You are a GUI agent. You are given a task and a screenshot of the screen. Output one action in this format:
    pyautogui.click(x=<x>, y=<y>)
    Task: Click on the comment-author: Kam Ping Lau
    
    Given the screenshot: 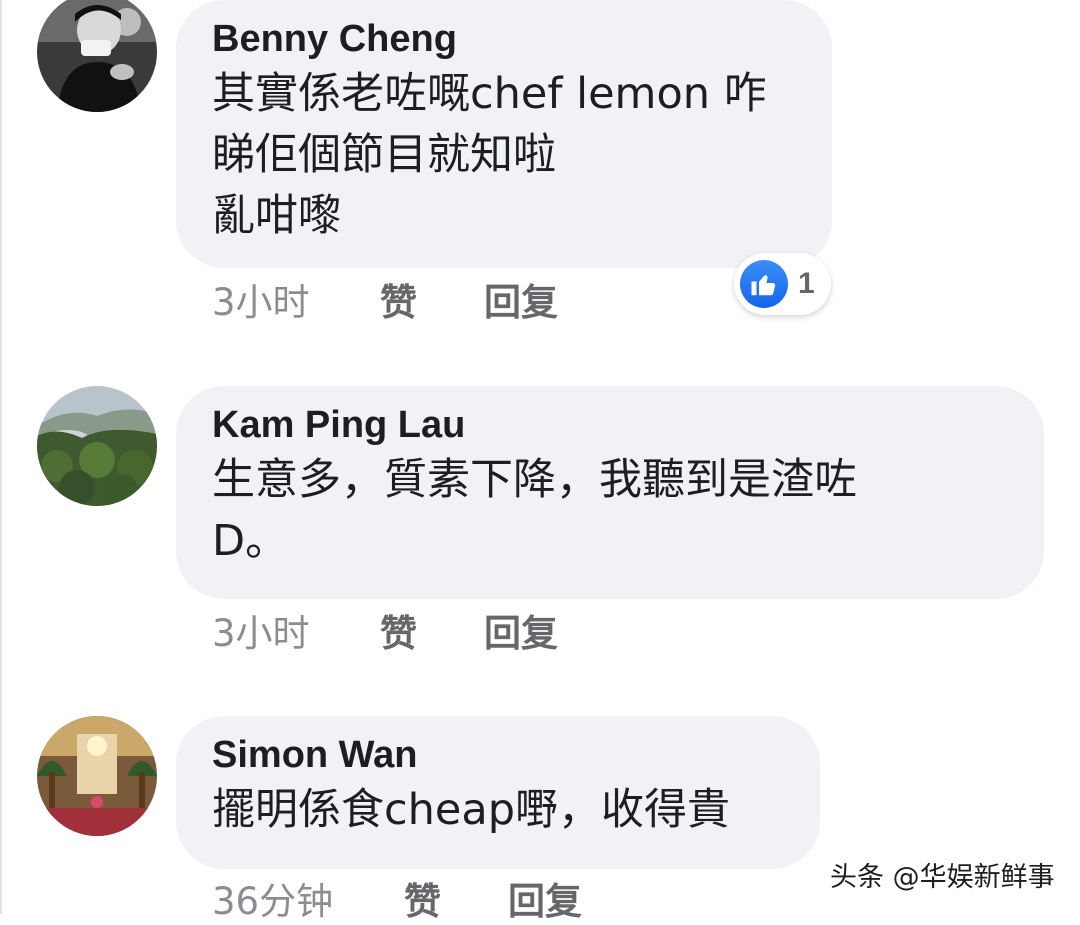 What is the action you would take?
    pyautogui.click(x=609, y=425)
    